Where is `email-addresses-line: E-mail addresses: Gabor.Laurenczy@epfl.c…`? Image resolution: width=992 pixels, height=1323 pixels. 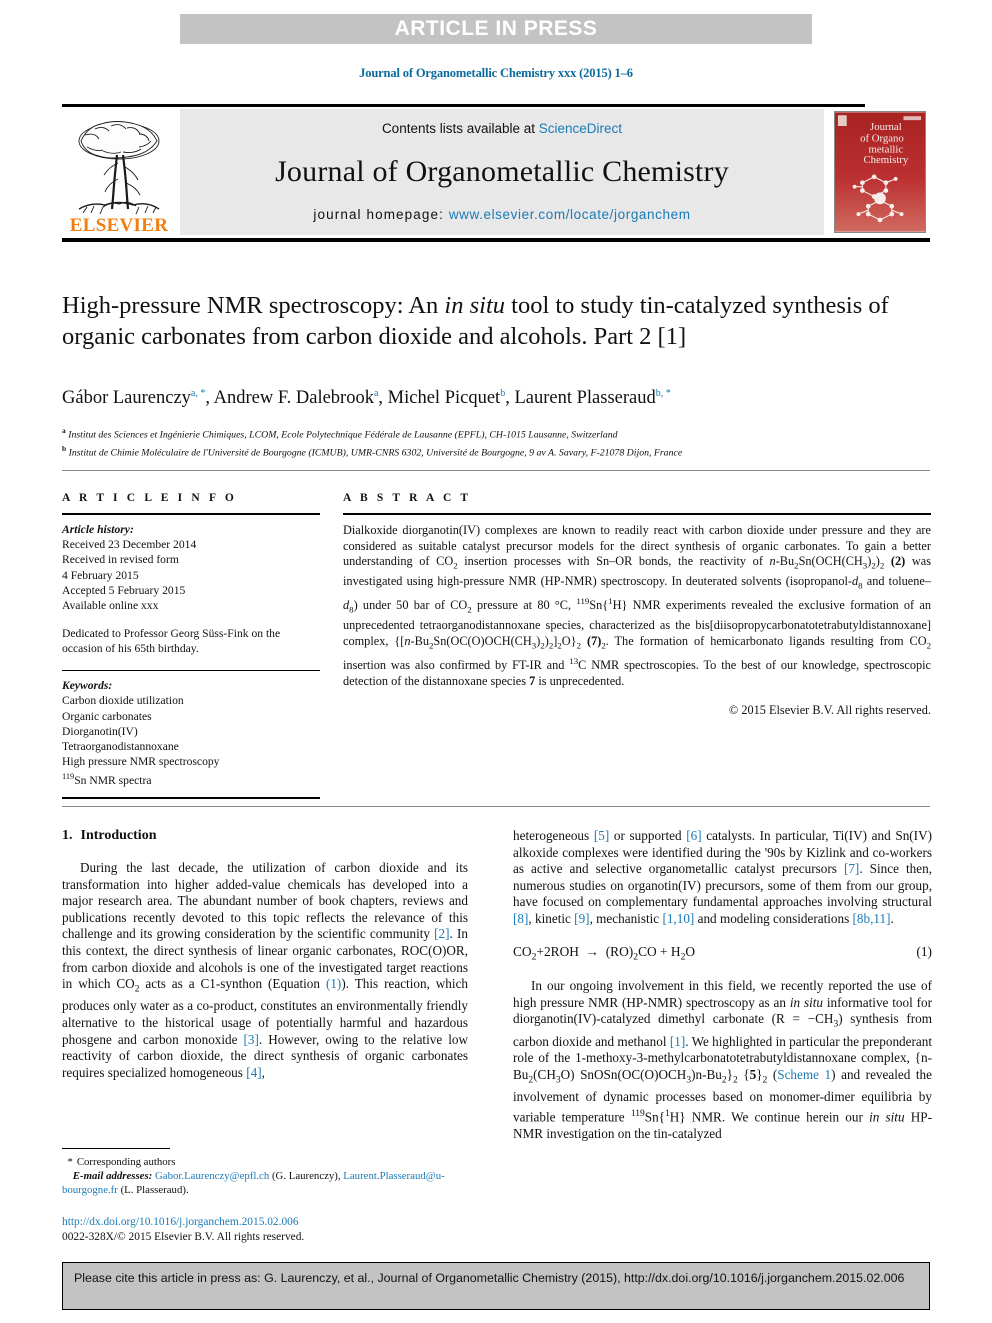
email-addresses-line: E-mail addresses: Gabor.Laurenczy@epfl.c… is located at coordinates (265, 1183).